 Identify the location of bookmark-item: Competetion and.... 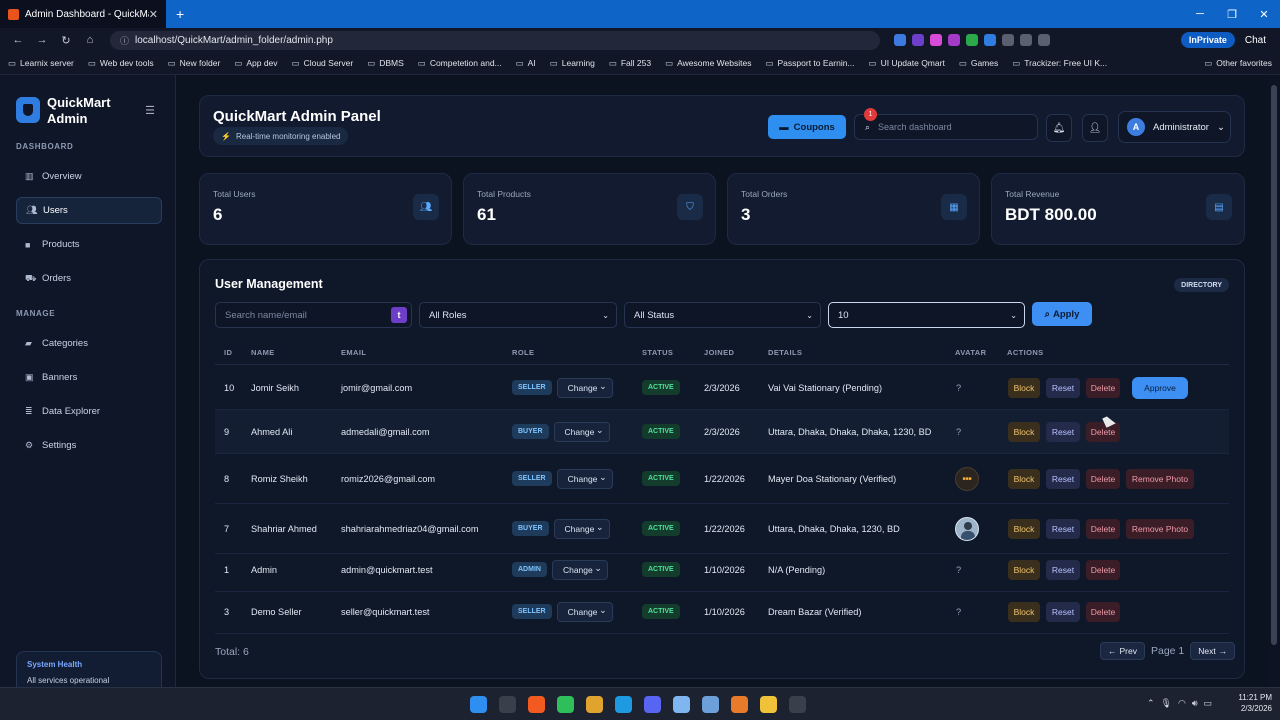
(460, 63).